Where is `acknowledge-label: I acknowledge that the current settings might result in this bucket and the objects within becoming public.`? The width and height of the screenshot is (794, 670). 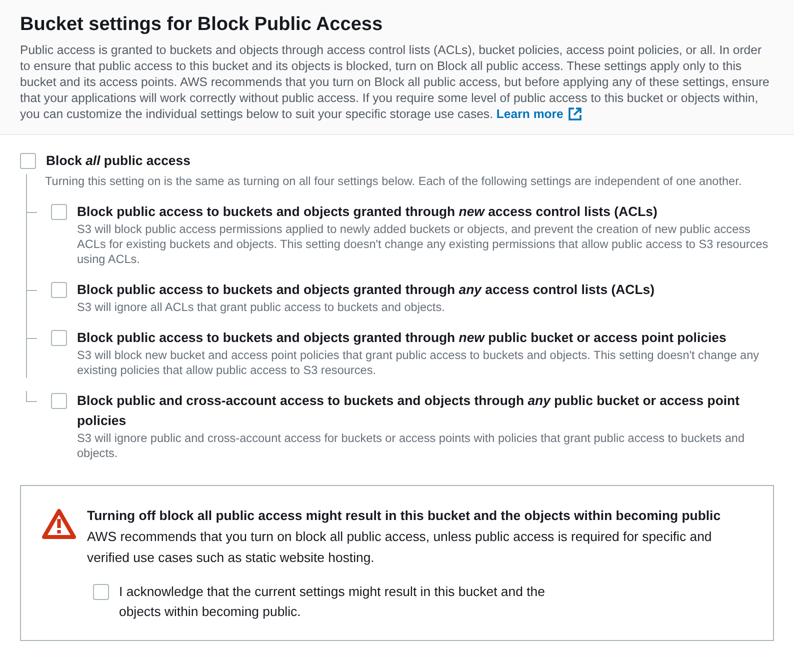 acknowledge-label: I acknowledge that the current settings might result in this bucket and the objects within becoming public. is located at coordinates (332, 602).